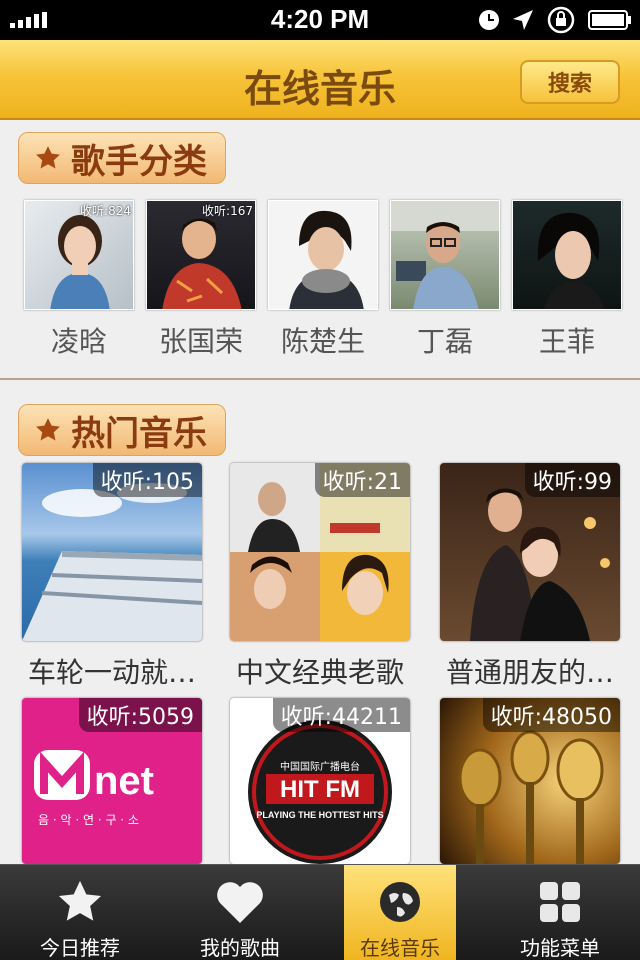 The image size is (640, 960). Describe the element at coordinates (201, 255) in the screenshot. I see `singer-photo: 收听:167` at that location.